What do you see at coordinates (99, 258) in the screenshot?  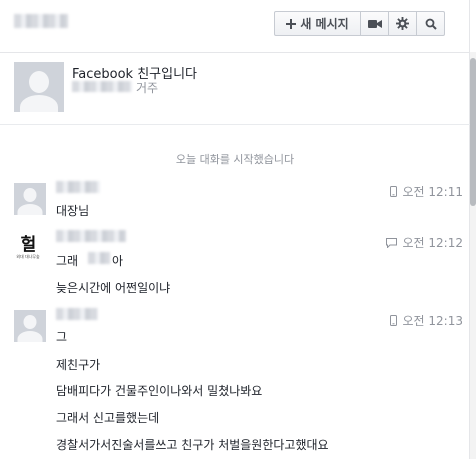 I see `redacted-name-in-text` at bounding box center [99, 258].